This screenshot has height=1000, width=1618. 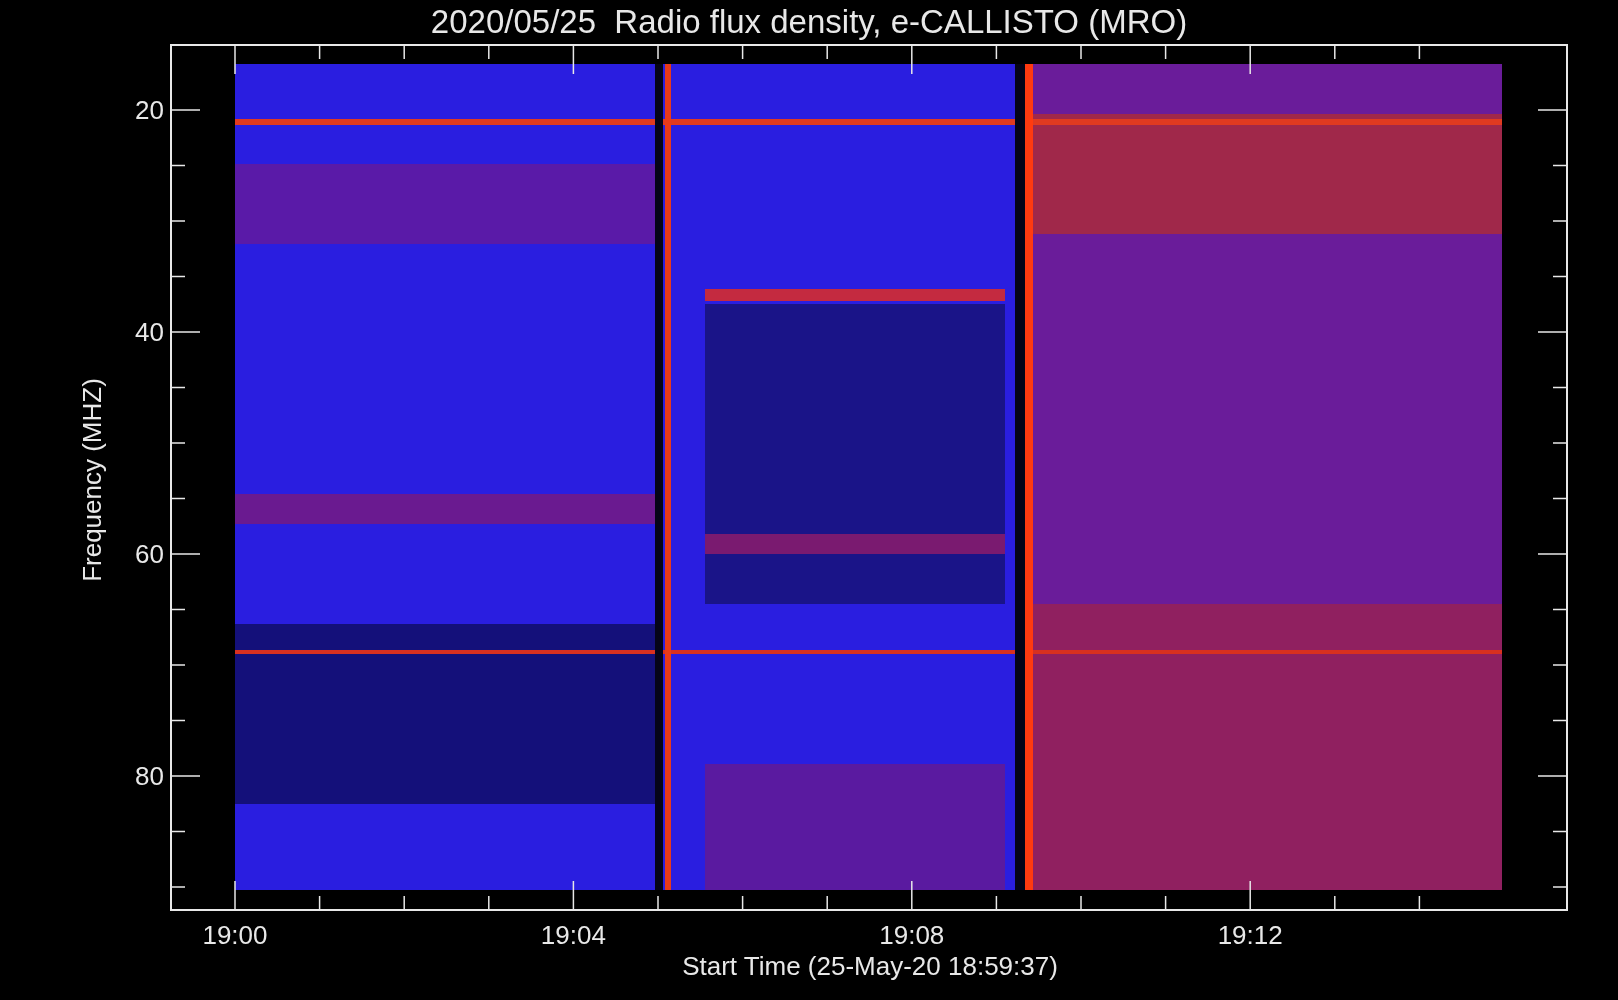 I want to click on x-tick-label: 19:00, so click(x=235, y=935).